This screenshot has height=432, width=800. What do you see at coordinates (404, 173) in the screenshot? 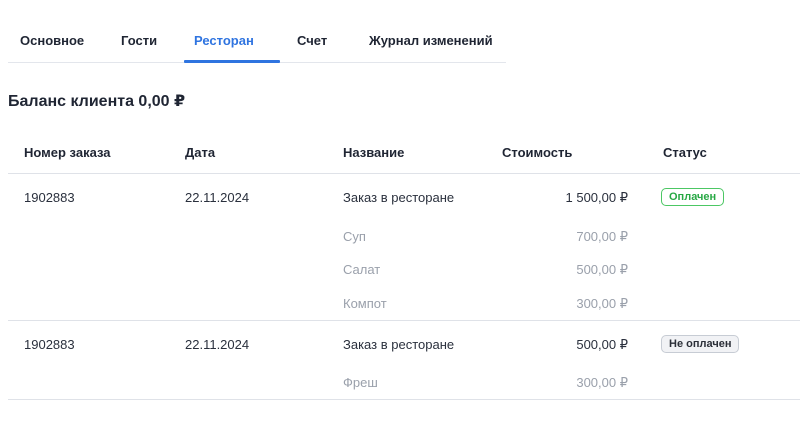
I see `header-divider` at bounding box center [404, 173].